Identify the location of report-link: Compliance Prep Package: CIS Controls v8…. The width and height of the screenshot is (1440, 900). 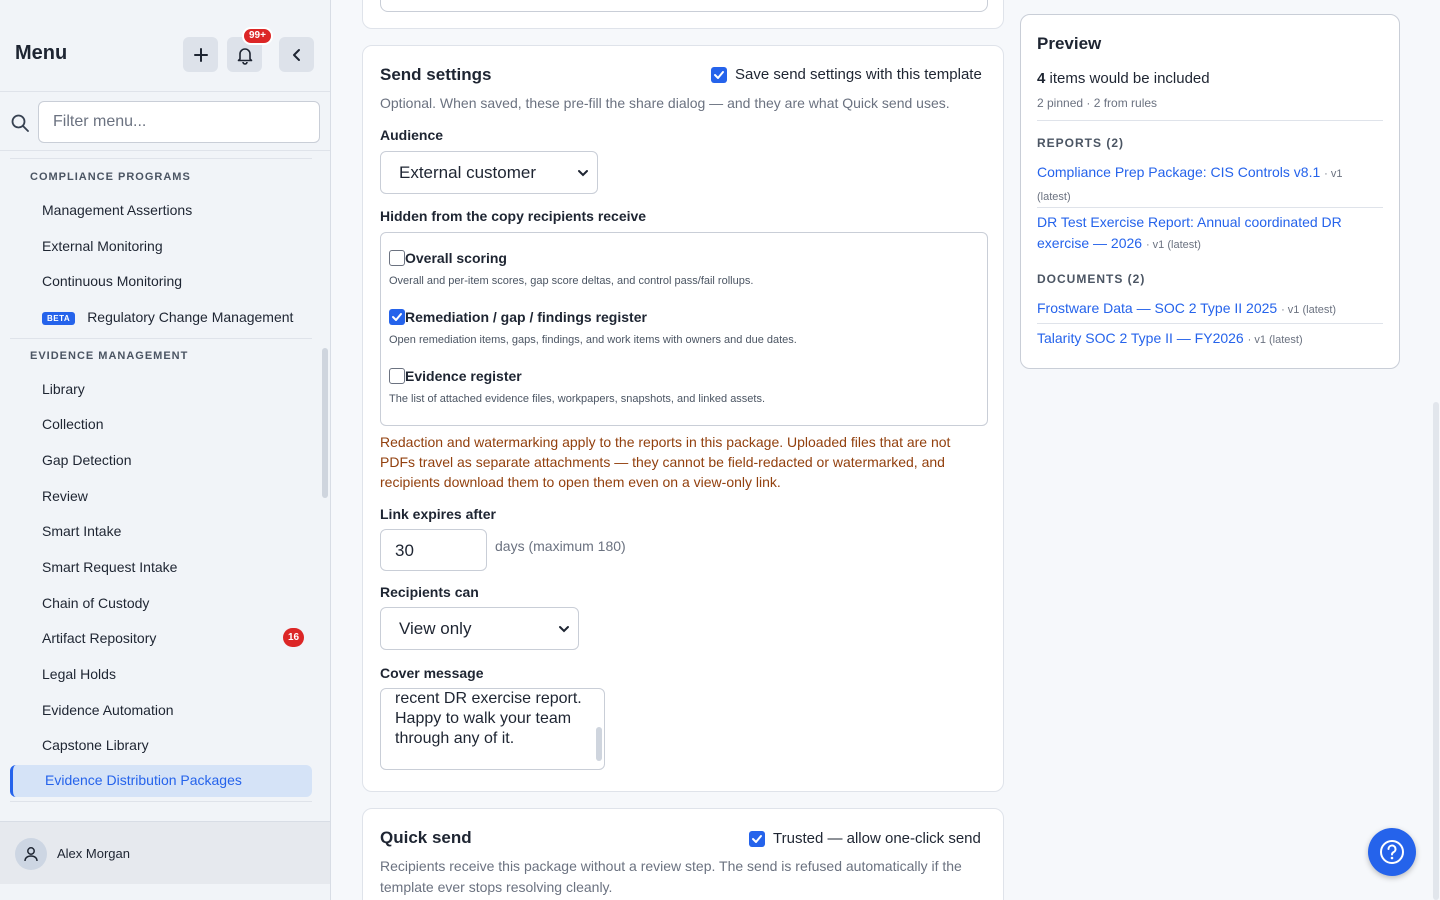
(1207, 185).